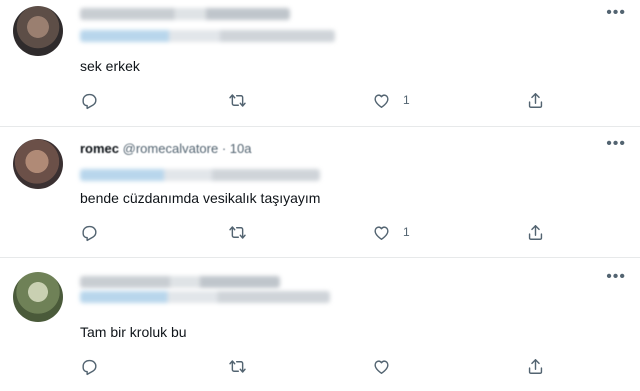 The width and height of the screenshot is (640, 391). Describe the element at coordinates (320, 366) in the screenshot. I see `tweet-actions` at that location.